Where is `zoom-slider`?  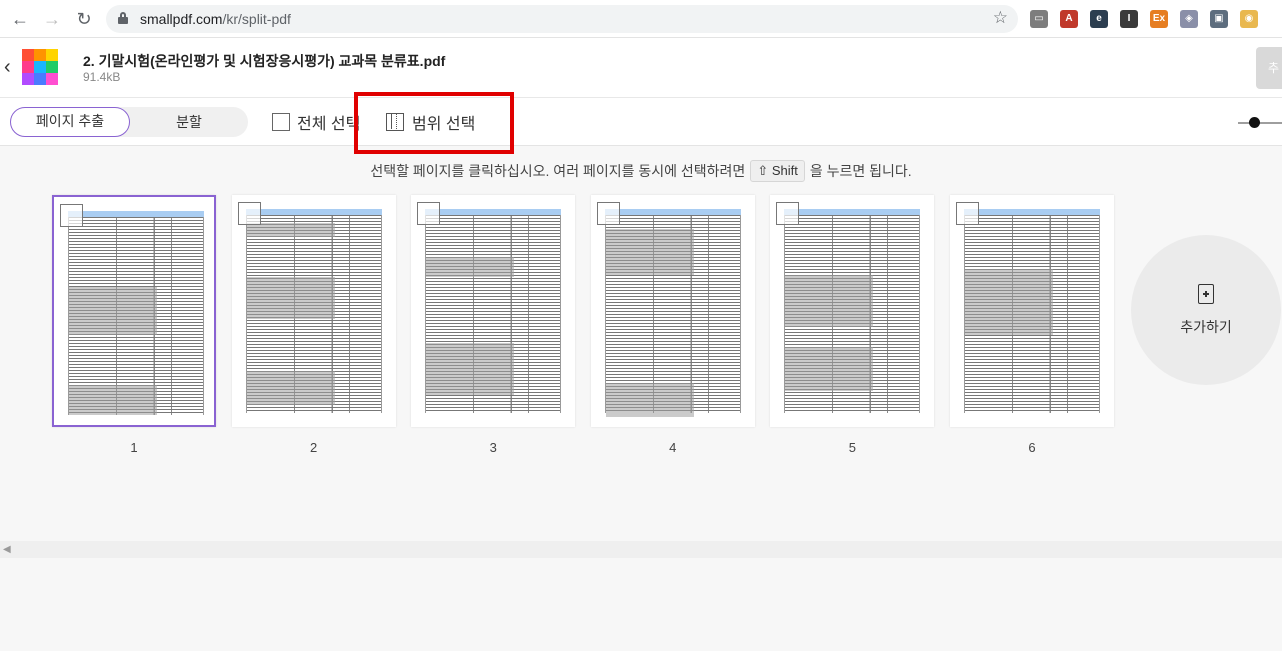
zoom-slider is located at coordinates (1260, 122).